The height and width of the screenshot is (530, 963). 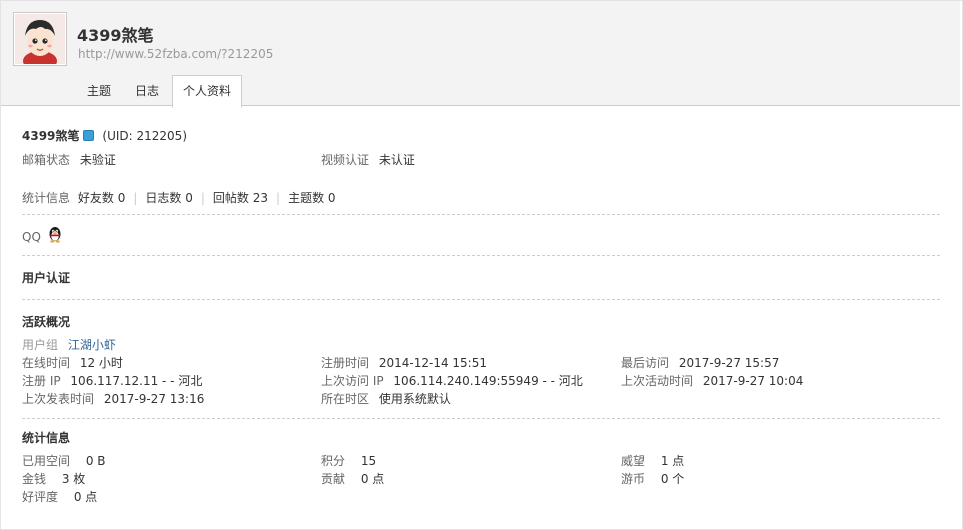 What do you see at coordinates (154, 399) in the screenshot?
I see `last-post-value: 2017-9-27 13:16` at bounding box center [154, 399].